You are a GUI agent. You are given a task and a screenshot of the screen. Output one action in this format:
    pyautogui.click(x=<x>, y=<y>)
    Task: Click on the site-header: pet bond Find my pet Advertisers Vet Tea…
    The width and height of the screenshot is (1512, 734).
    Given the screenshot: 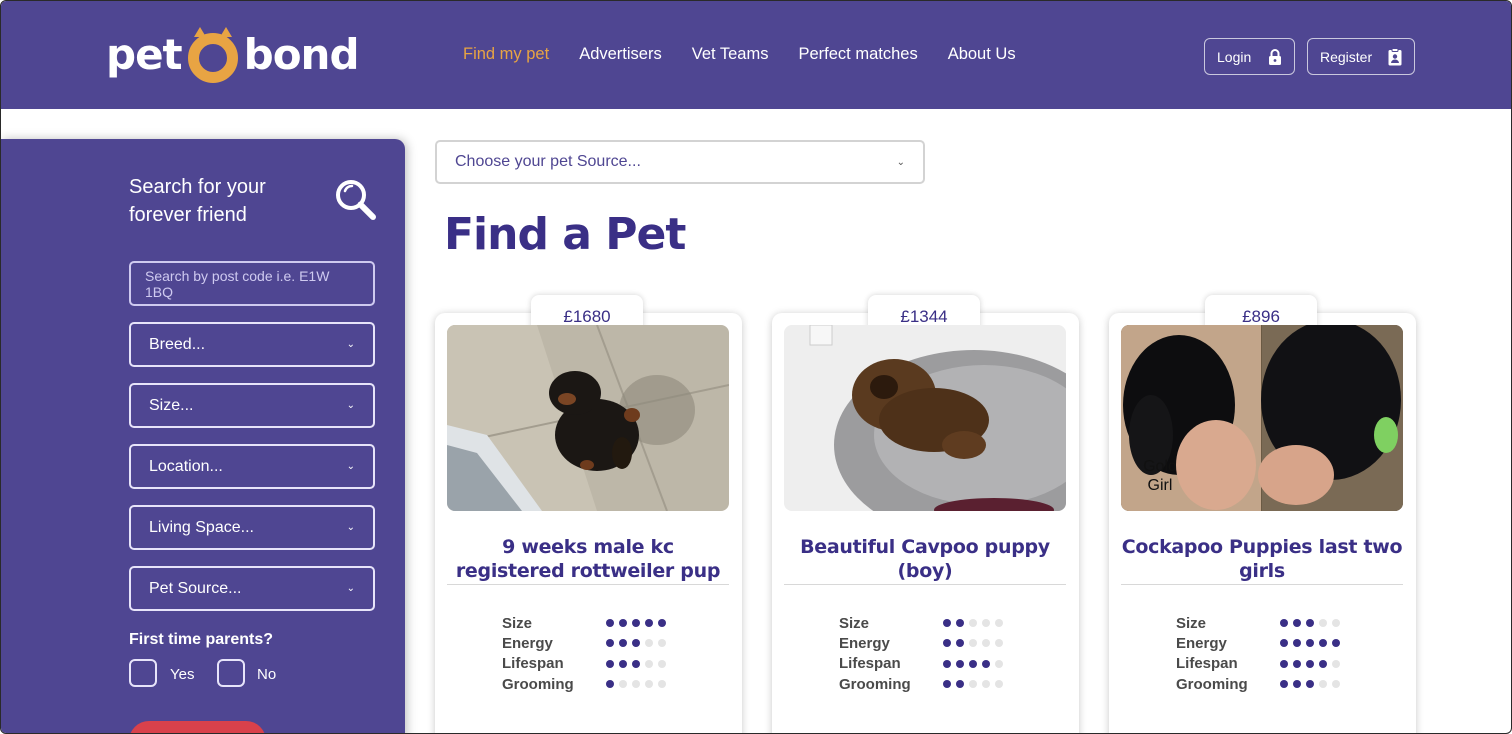 What is the action you would take?
    pyautogui.click(x=756, y=55)
    